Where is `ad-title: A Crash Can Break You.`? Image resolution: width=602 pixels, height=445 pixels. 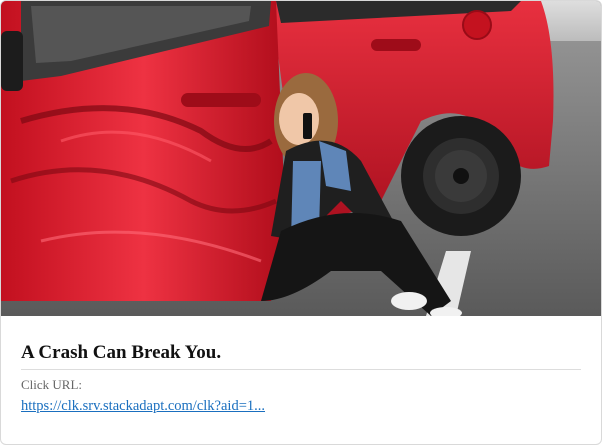 ad-title: A Crash Can Break You. is located at coordinates (301, 355).